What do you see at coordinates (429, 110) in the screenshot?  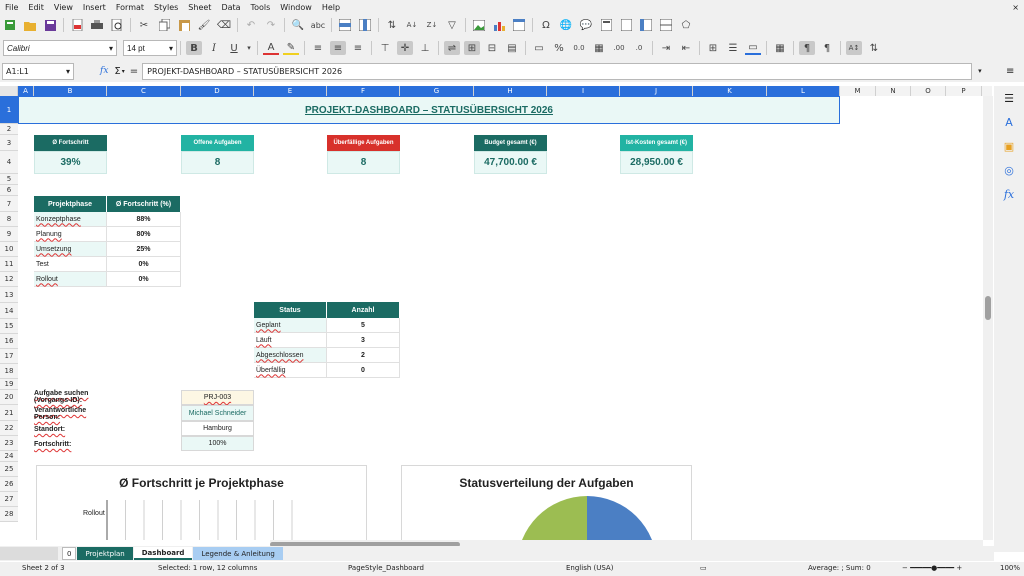 I see `dashboard-title: PROJEKT-DASHBOARD – STATUSÜBERSICHT 2026` at bounding box center [429, 110].